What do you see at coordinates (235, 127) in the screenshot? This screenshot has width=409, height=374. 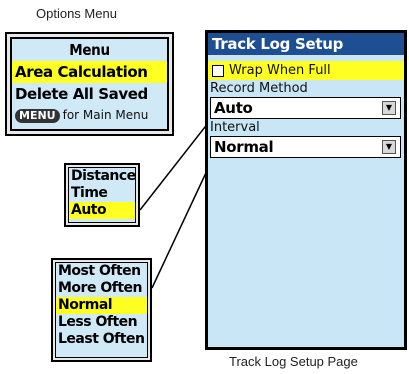 I see `interval-label: Interval` at bounding box center [235, 127].